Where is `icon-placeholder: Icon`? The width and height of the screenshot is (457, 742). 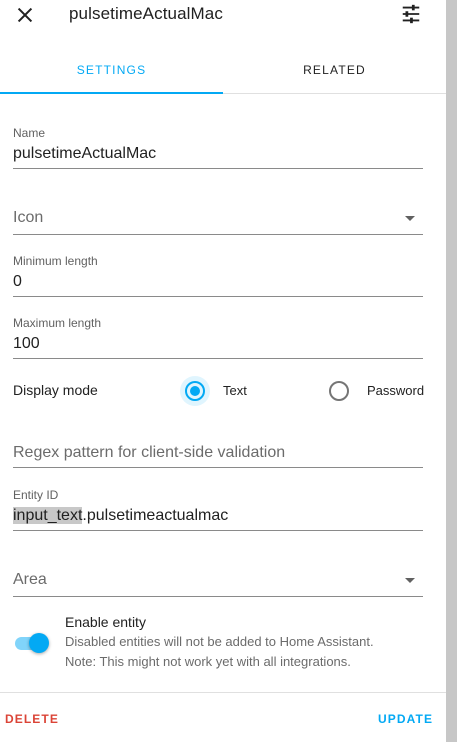
icon-placeholder: Icon is located at coordinates (28, 217).